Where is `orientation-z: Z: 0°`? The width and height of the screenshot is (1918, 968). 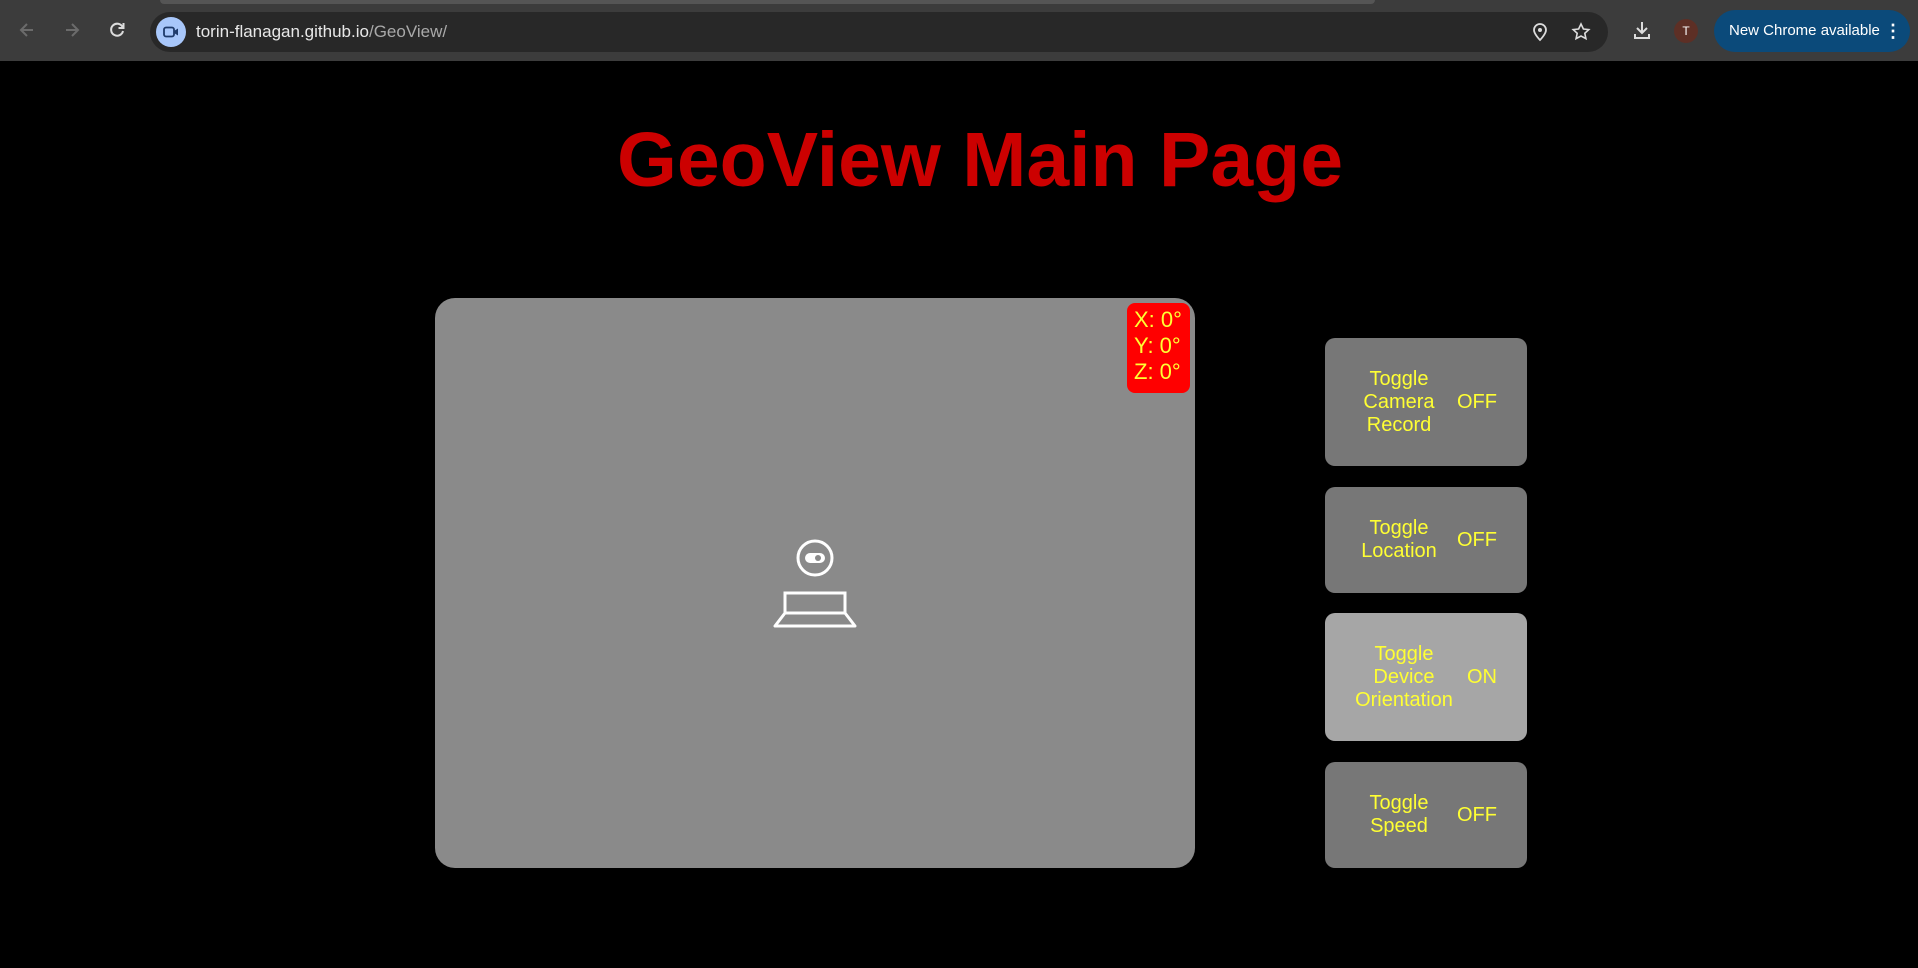
orientation-z: Z: 0° is located at coordinates (1157, 371).